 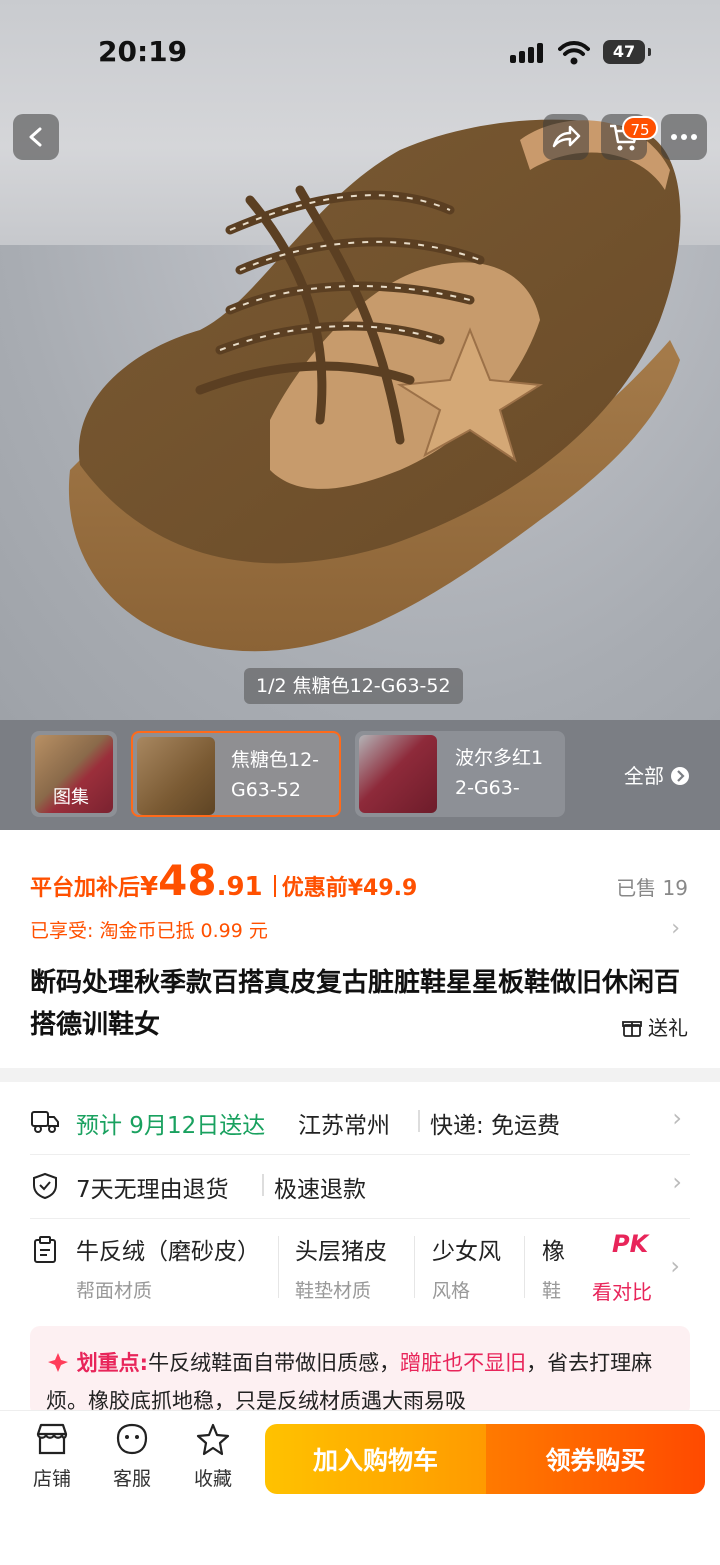 What do you see at coordinates (675, 1266) in the screenshot?
I see `attributes-chevron-icon: ›` at bounding box center [675, 1266].